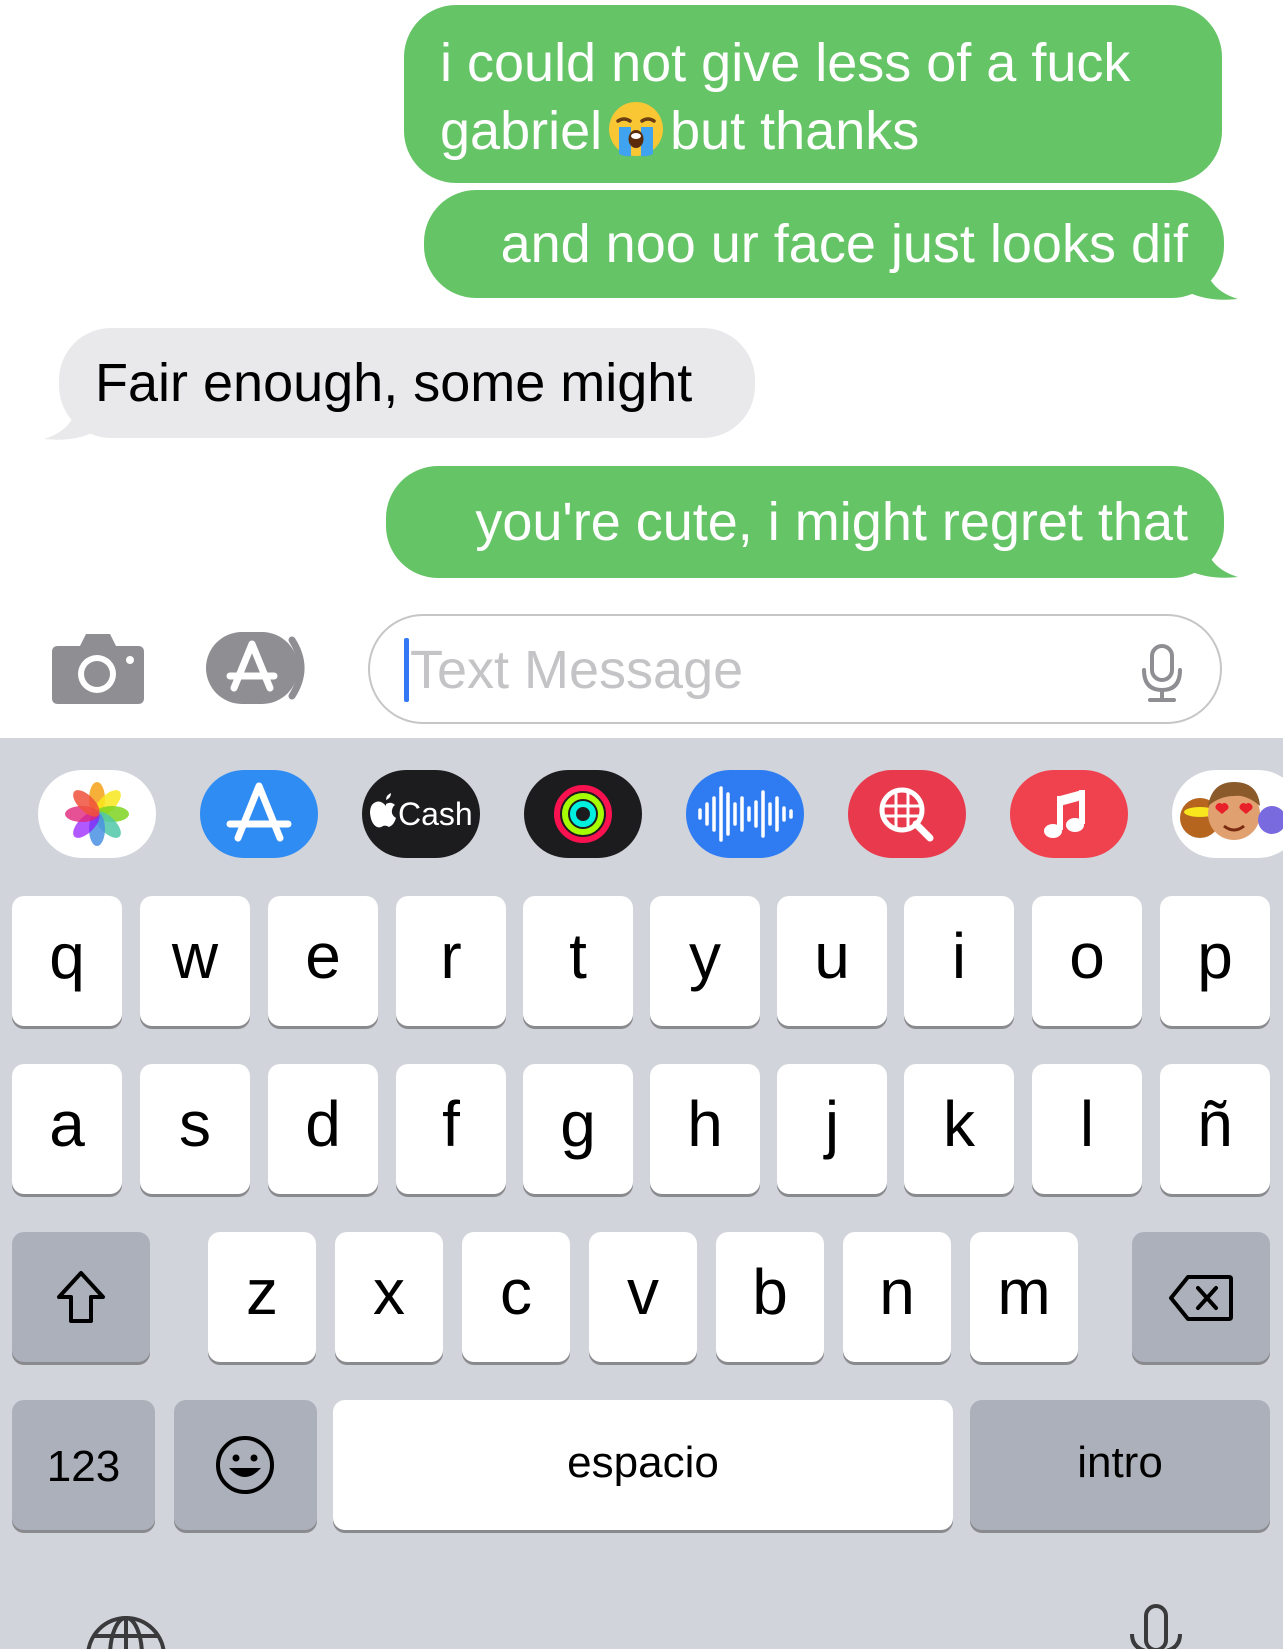 The image size is (1283, 1649). I want to click on app-apple-cash: Cash, so click(421, 814).